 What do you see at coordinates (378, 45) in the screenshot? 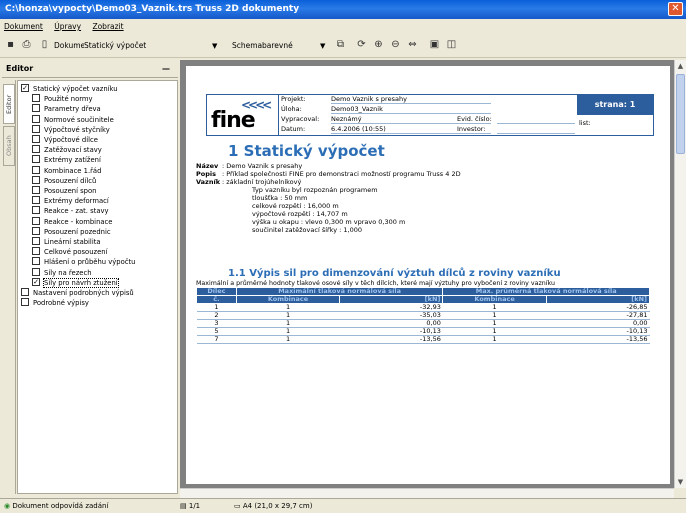
I see `zoom-in-icon: ⊕` at bounding box center [378, 45].